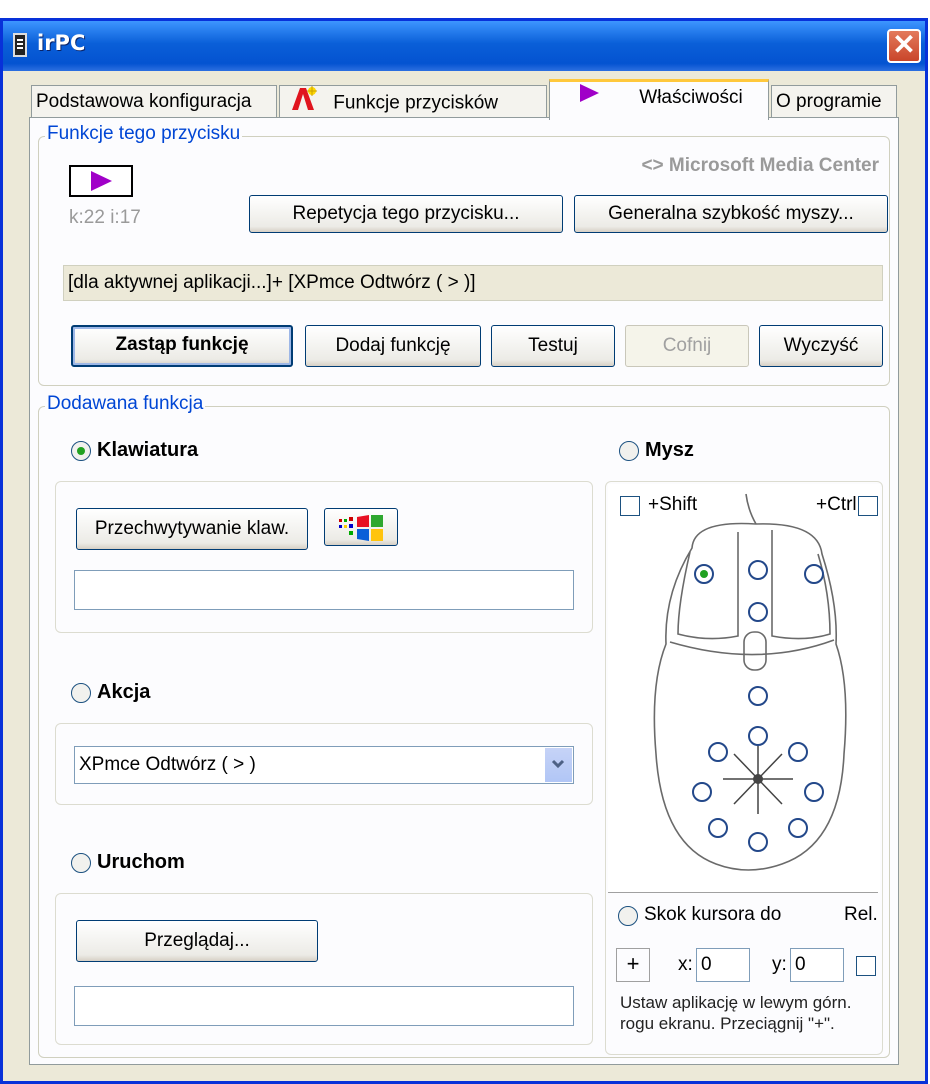 The height and width of the screenshot is (1084, 930). I want to click on mouse-middle-down-hotspot, so click(758, 612).